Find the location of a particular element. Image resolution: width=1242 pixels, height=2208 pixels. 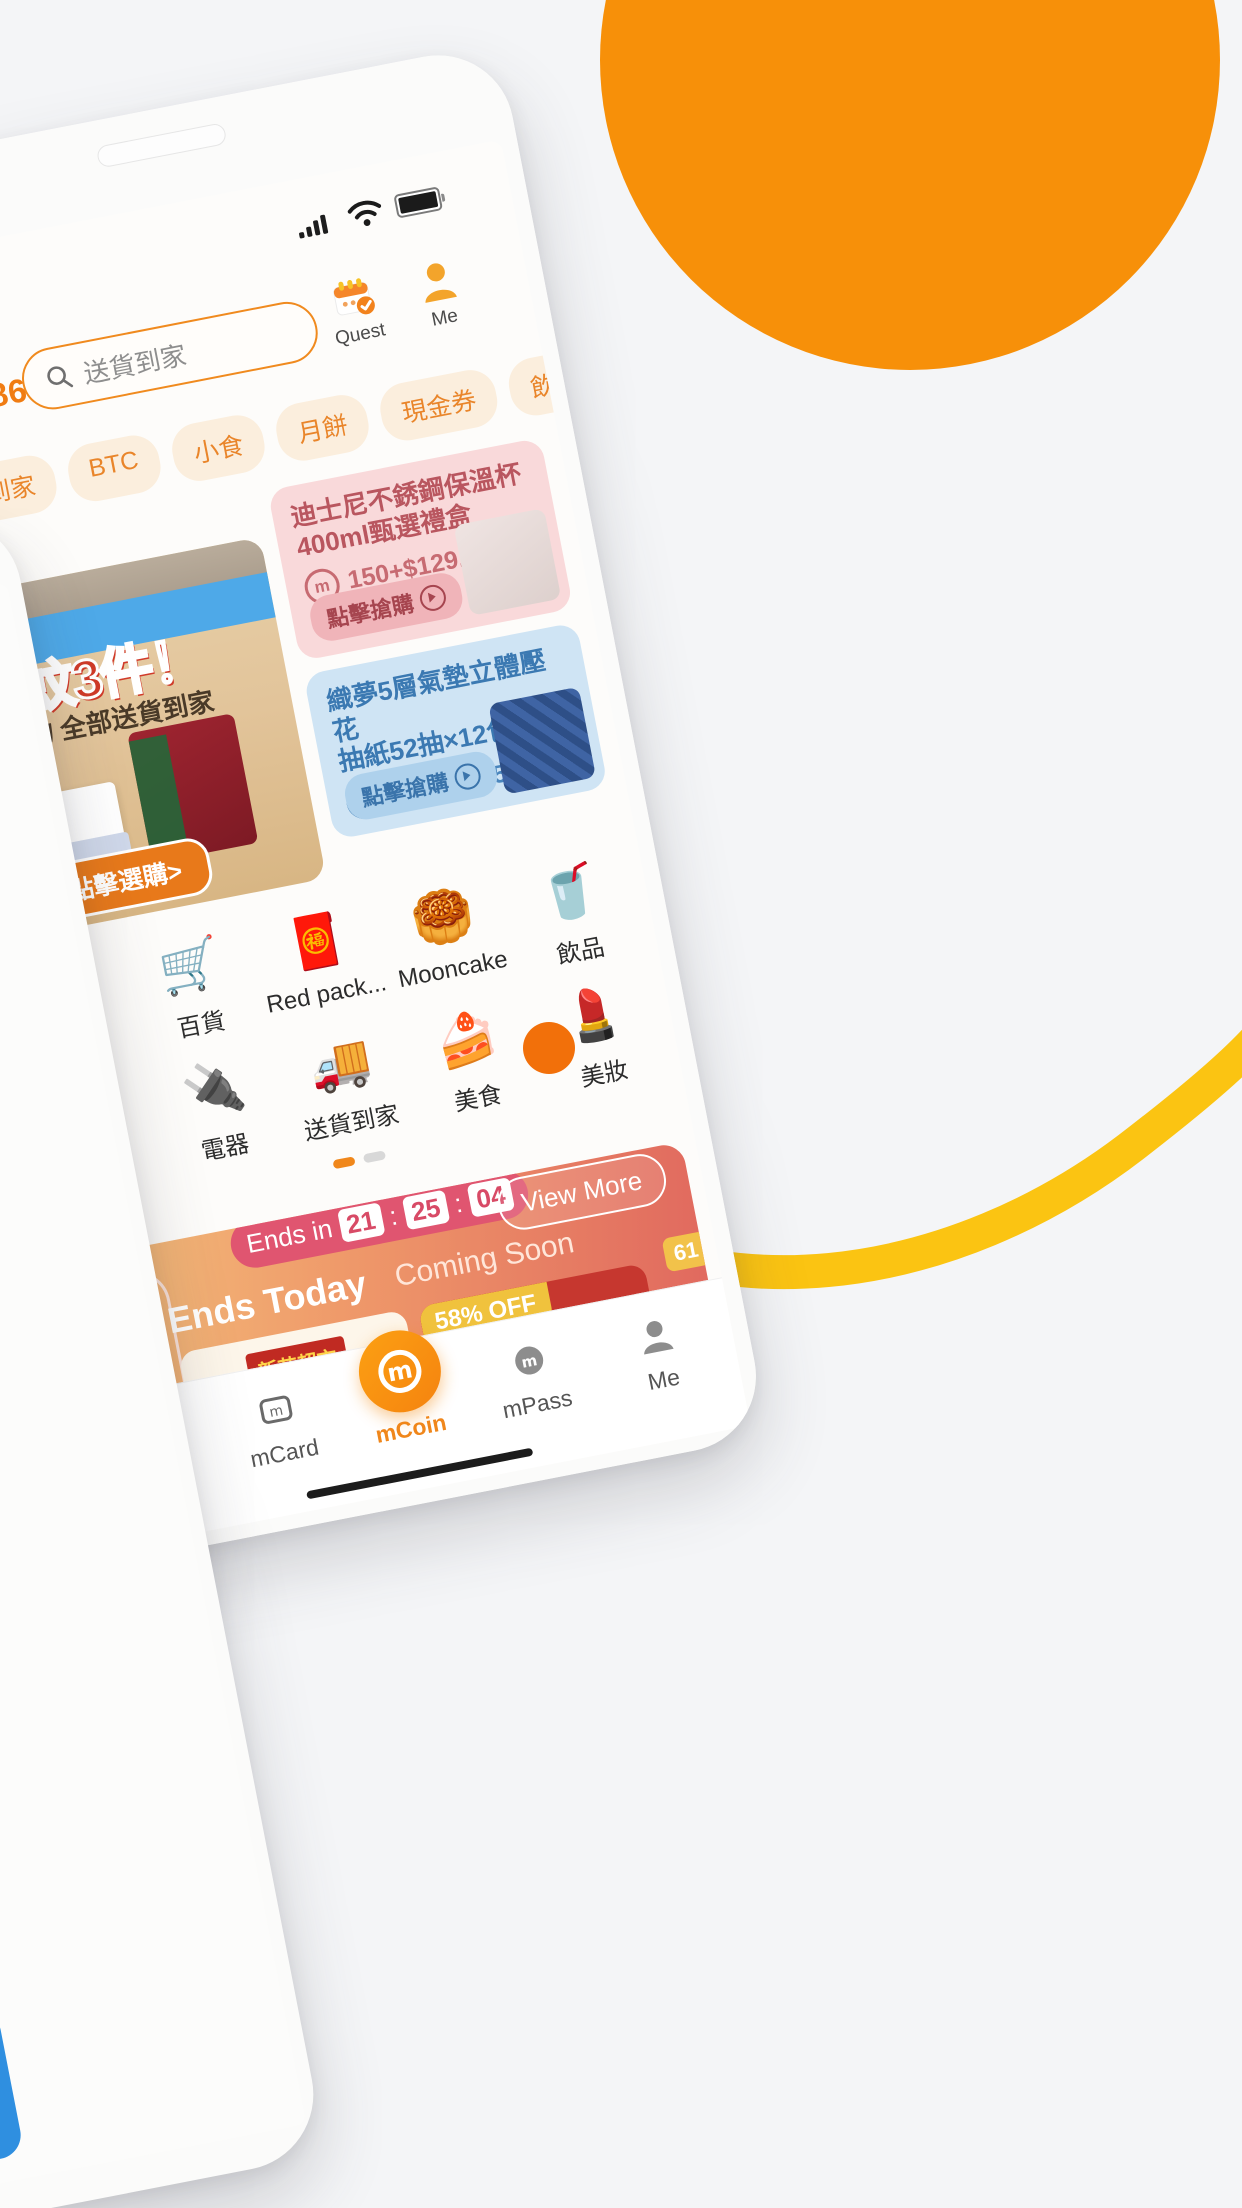

chip-3: 月餅 is located at coordinates (322, 428).